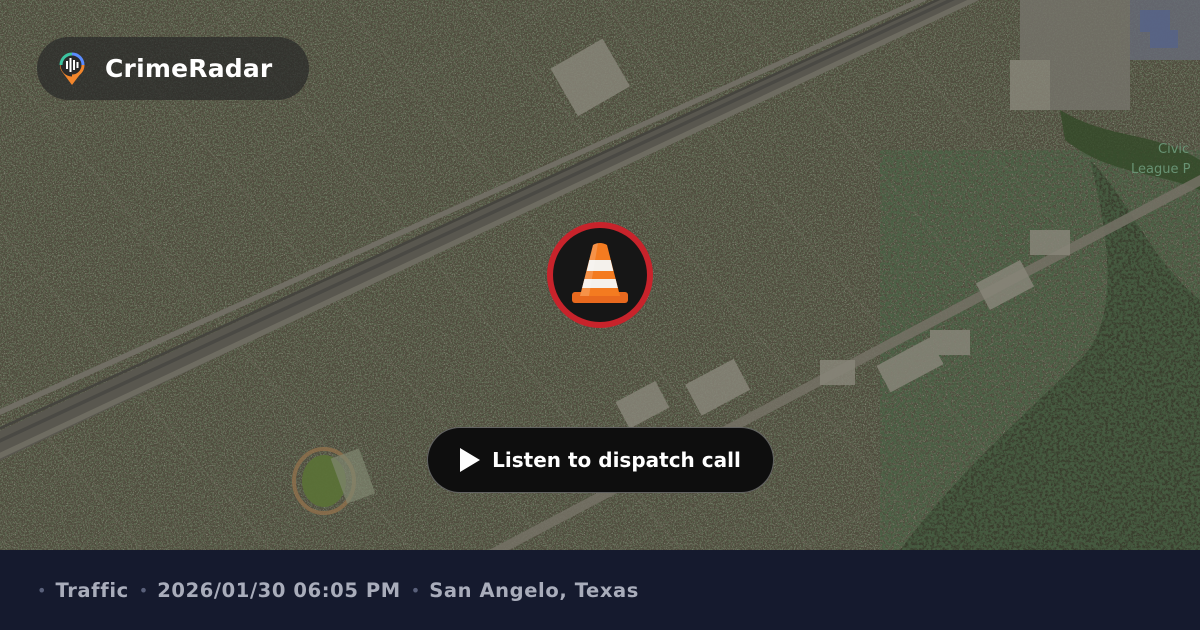 The height and width of the screenshot is (630, 1200). I want to click on incident-marker, so click(600, 275).